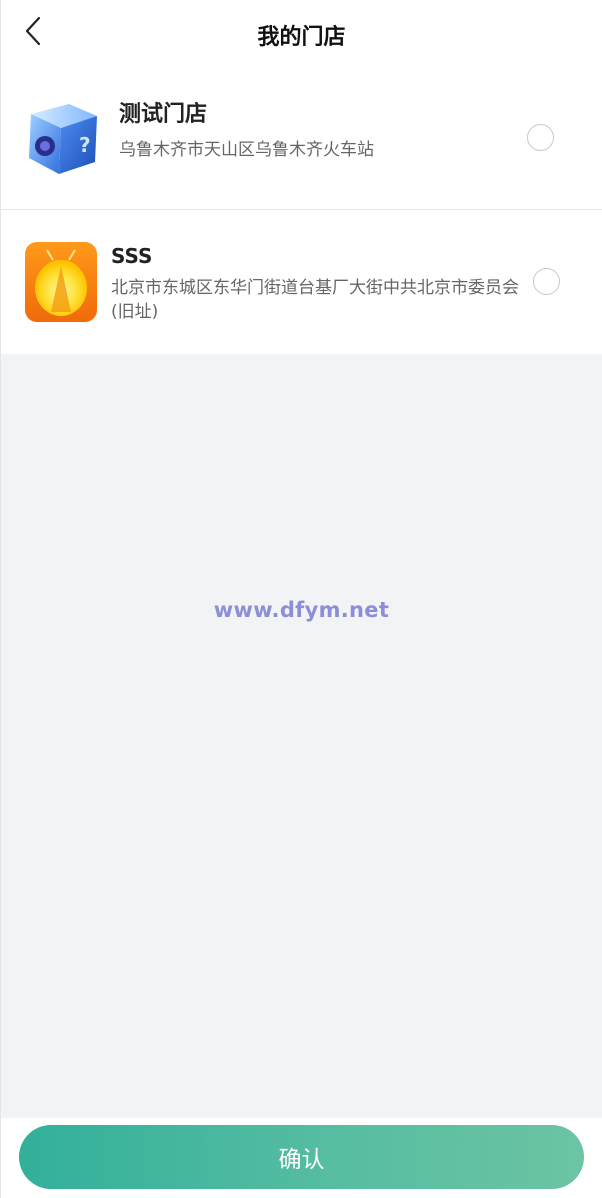 Image resolution: width=602 pixels, height=1198 pixels. Describe the element at coordinates (246, 150) in the screenshot. I see `store-address: 乌鲁木齐市天山区乌鲁木齐火车站` at that location.